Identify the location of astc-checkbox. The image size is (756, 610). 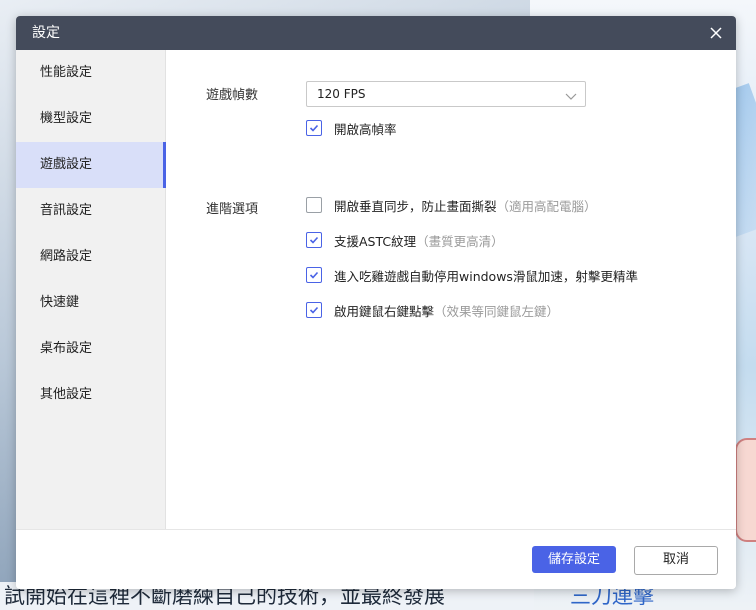
(314, 240).